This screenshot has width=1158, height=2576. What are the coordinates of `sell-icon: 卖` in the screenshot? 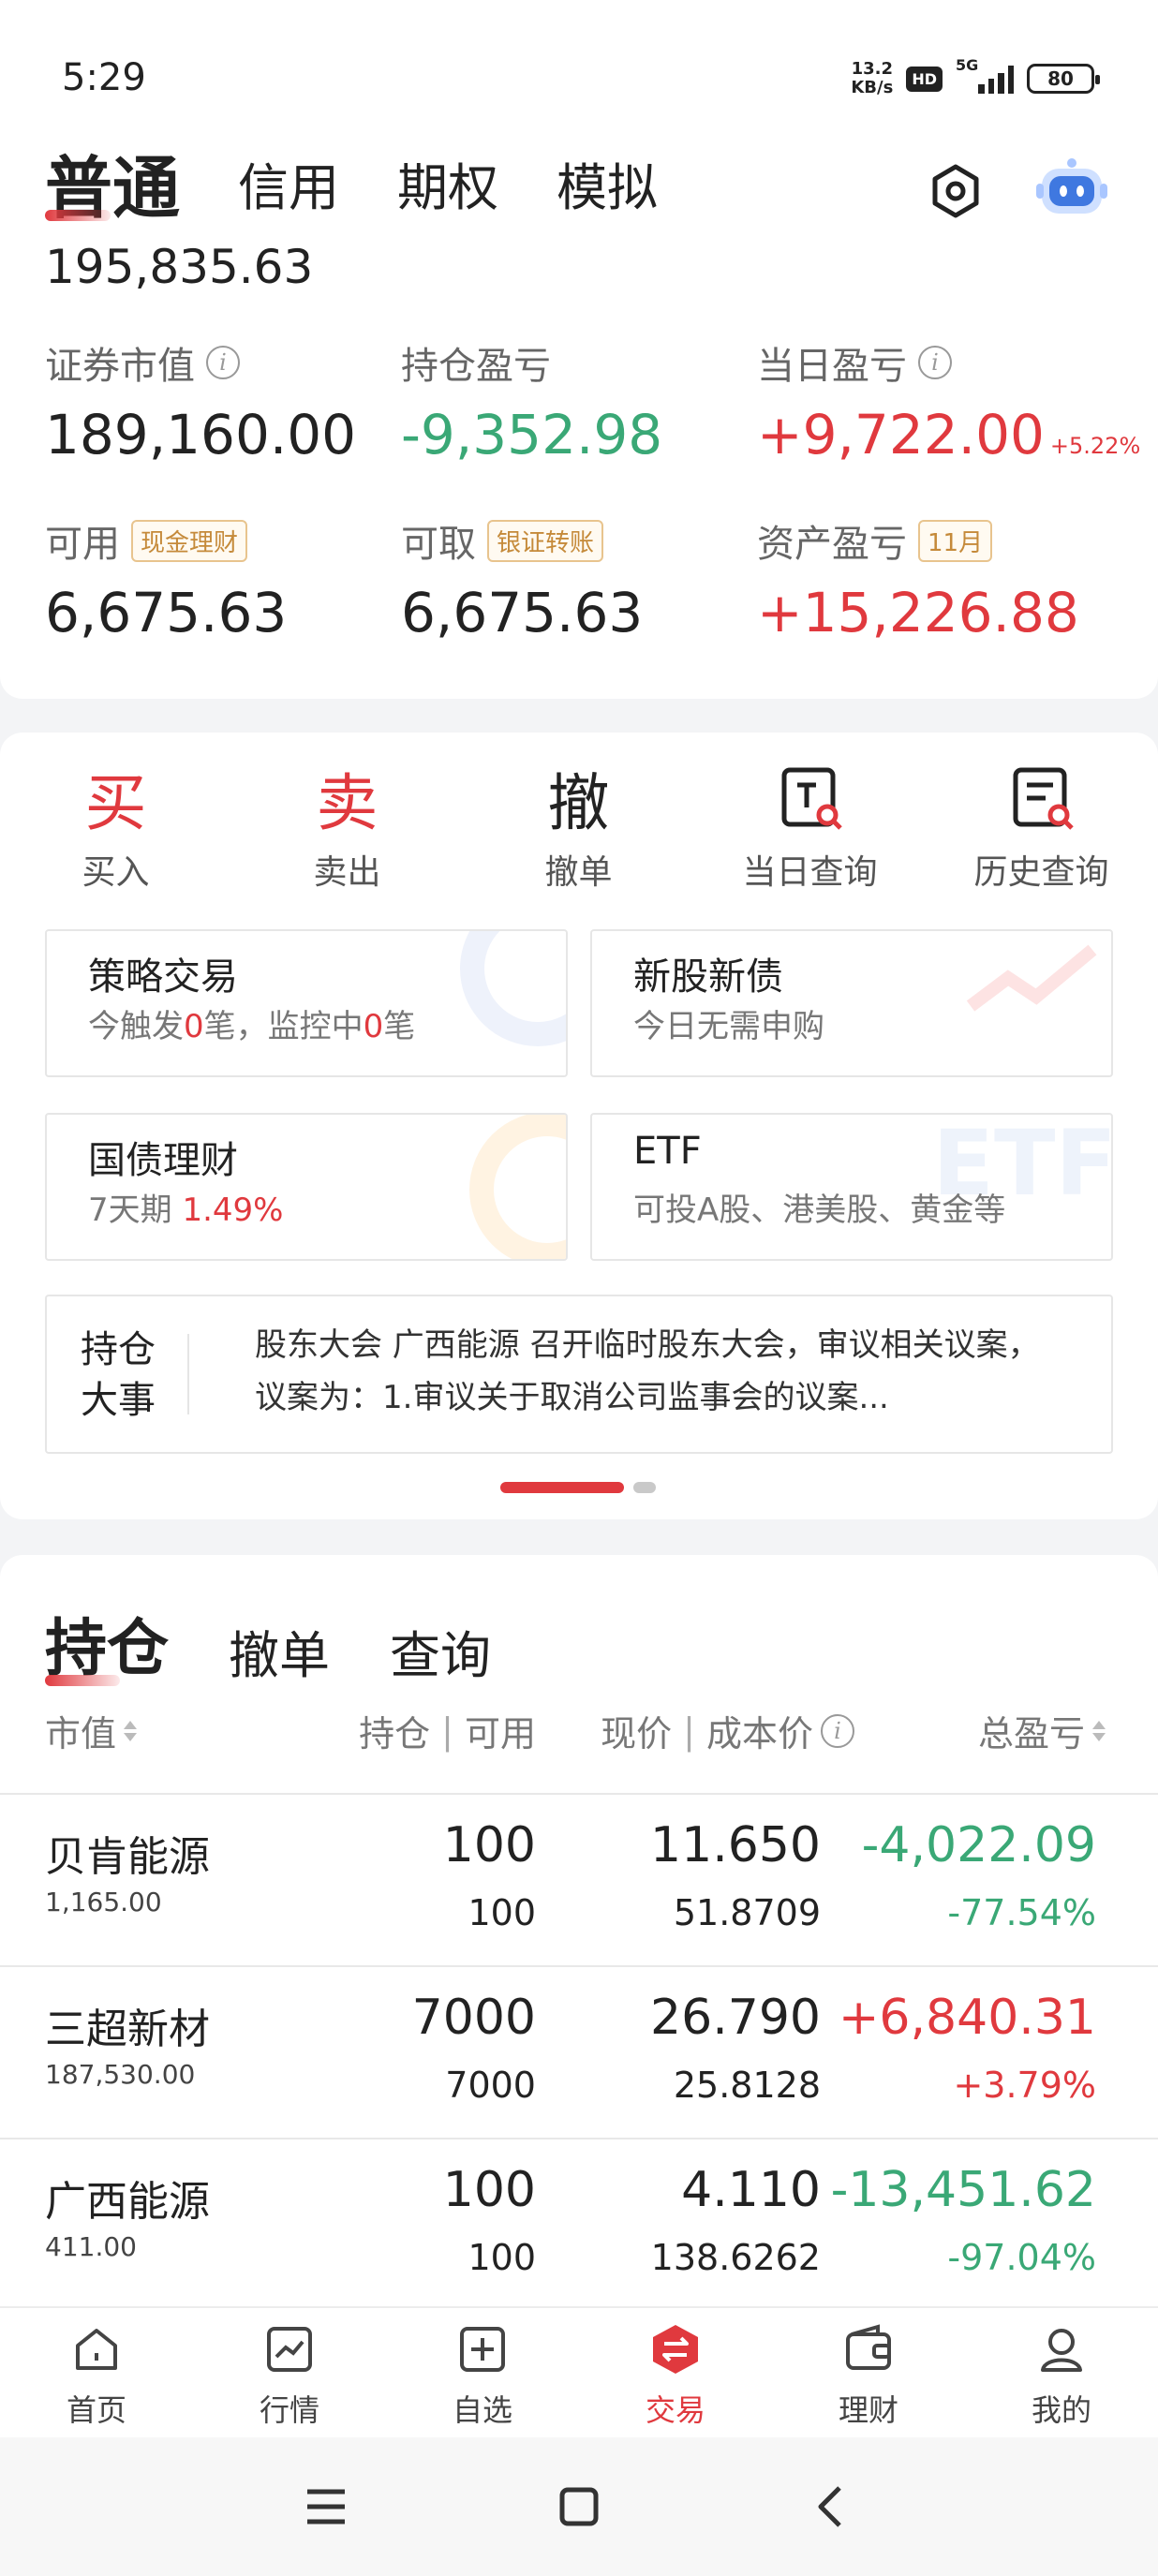 It's located at (347, 803).